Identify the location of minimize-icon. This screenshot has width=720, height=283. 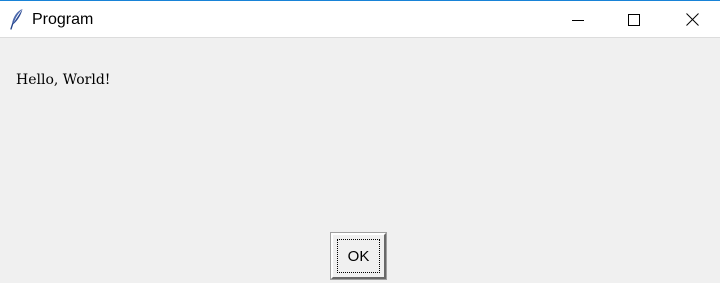
(578, 20).